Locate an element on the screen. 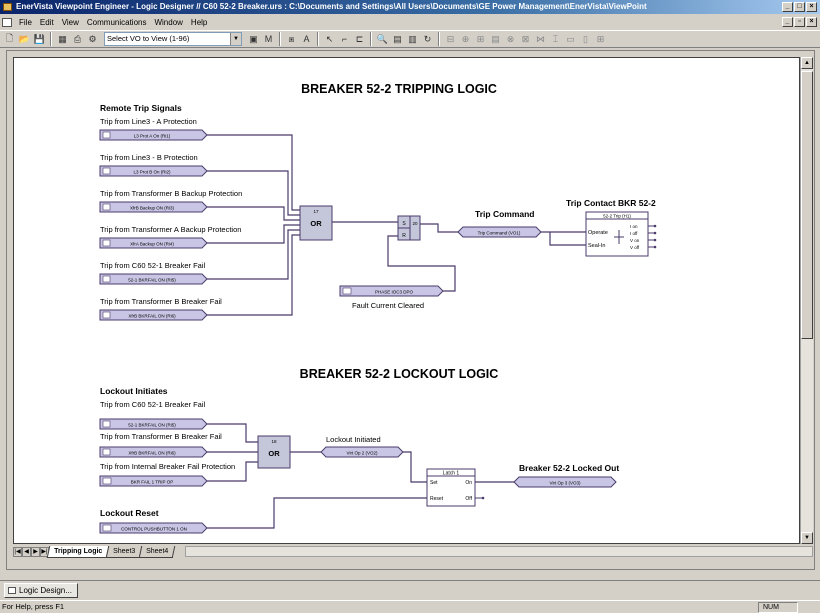  tab-sheet4: Sheet4 is located at coordinates (157, 551).